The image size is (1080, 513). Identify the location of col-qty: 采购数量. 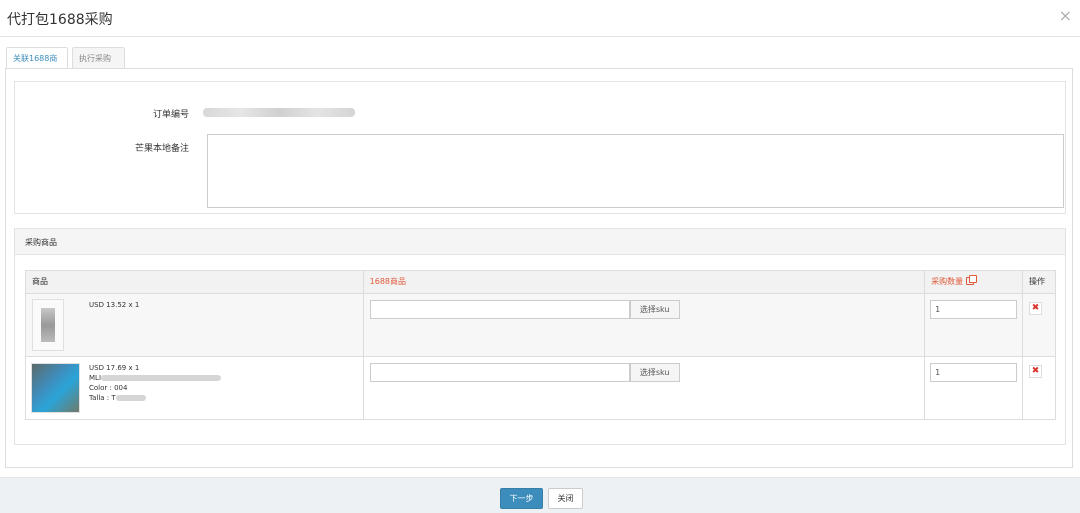
(973, 282).